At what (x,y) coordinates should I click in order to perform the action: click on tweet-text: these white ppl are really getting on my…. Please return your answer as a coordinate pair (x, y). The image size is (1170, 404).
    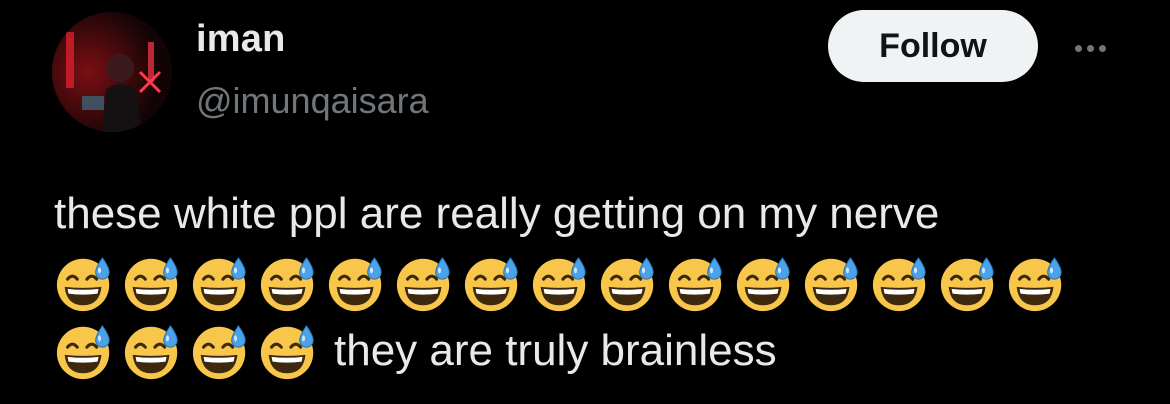
    Looking at the image, I should click on (497, 213).